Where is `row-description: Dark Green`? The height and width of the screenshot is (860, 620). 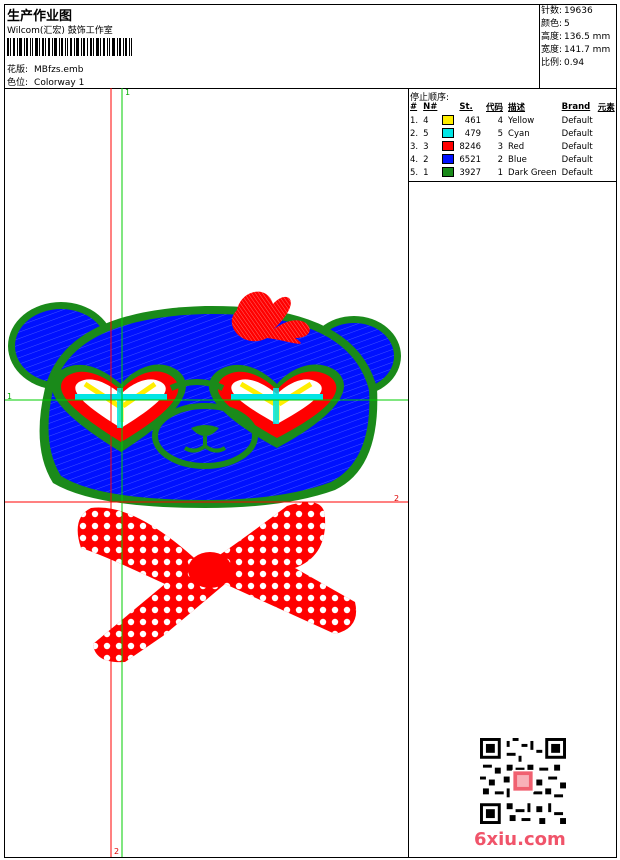 row-description: Dark Green is located at coordinates (532, 172).